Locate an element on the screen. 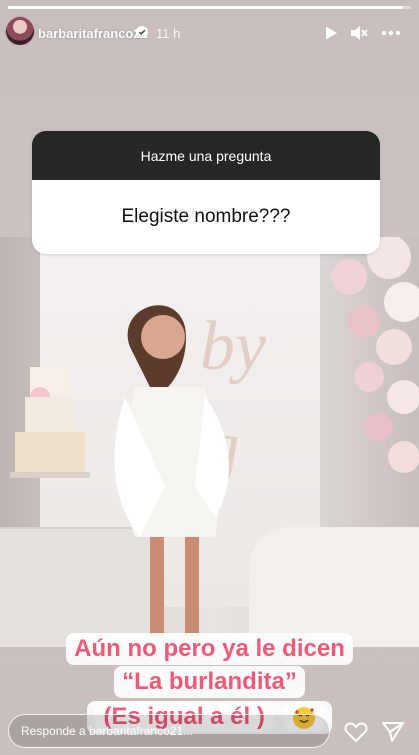  mute-icon is located at coordinates (359, 33).